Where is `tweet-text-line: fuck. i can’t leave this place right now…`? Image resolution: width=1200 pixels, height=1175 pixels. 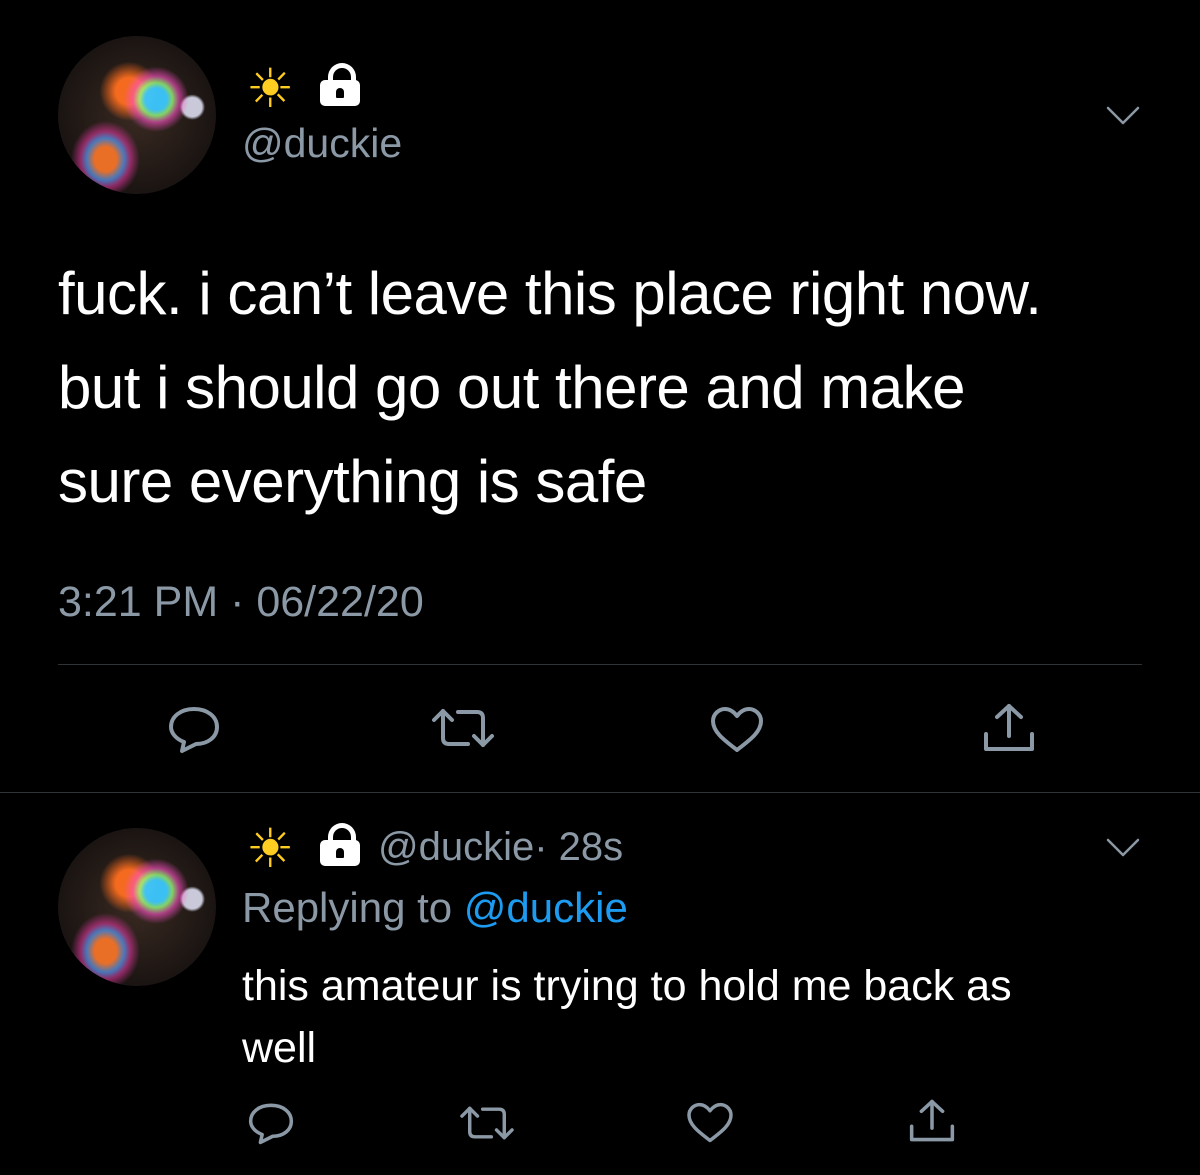
tweet-text-line: fuck. i can’t leave this place right now… is located at coordinates (550, 293).